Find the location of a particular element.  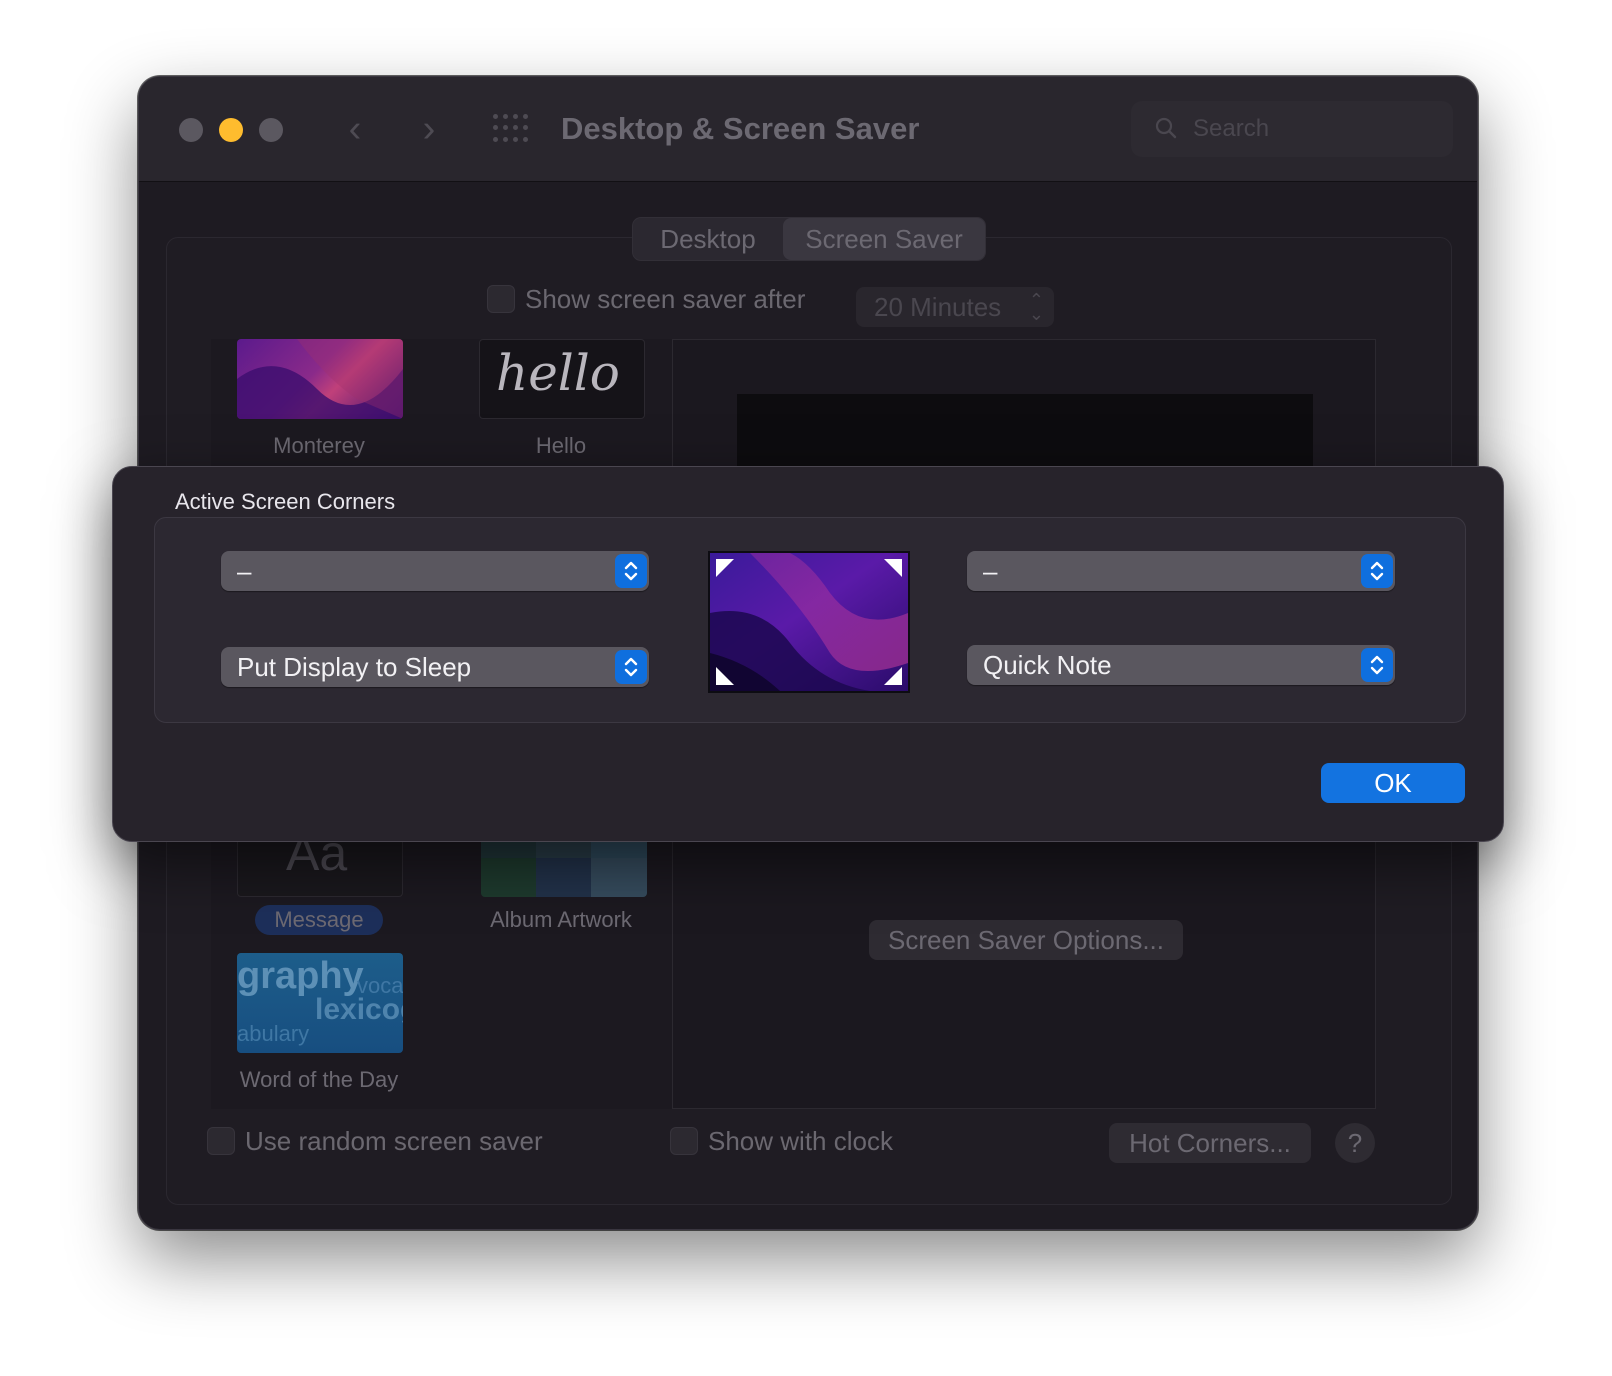

show-clock-checkbox is located at coordinates (684, 1141).